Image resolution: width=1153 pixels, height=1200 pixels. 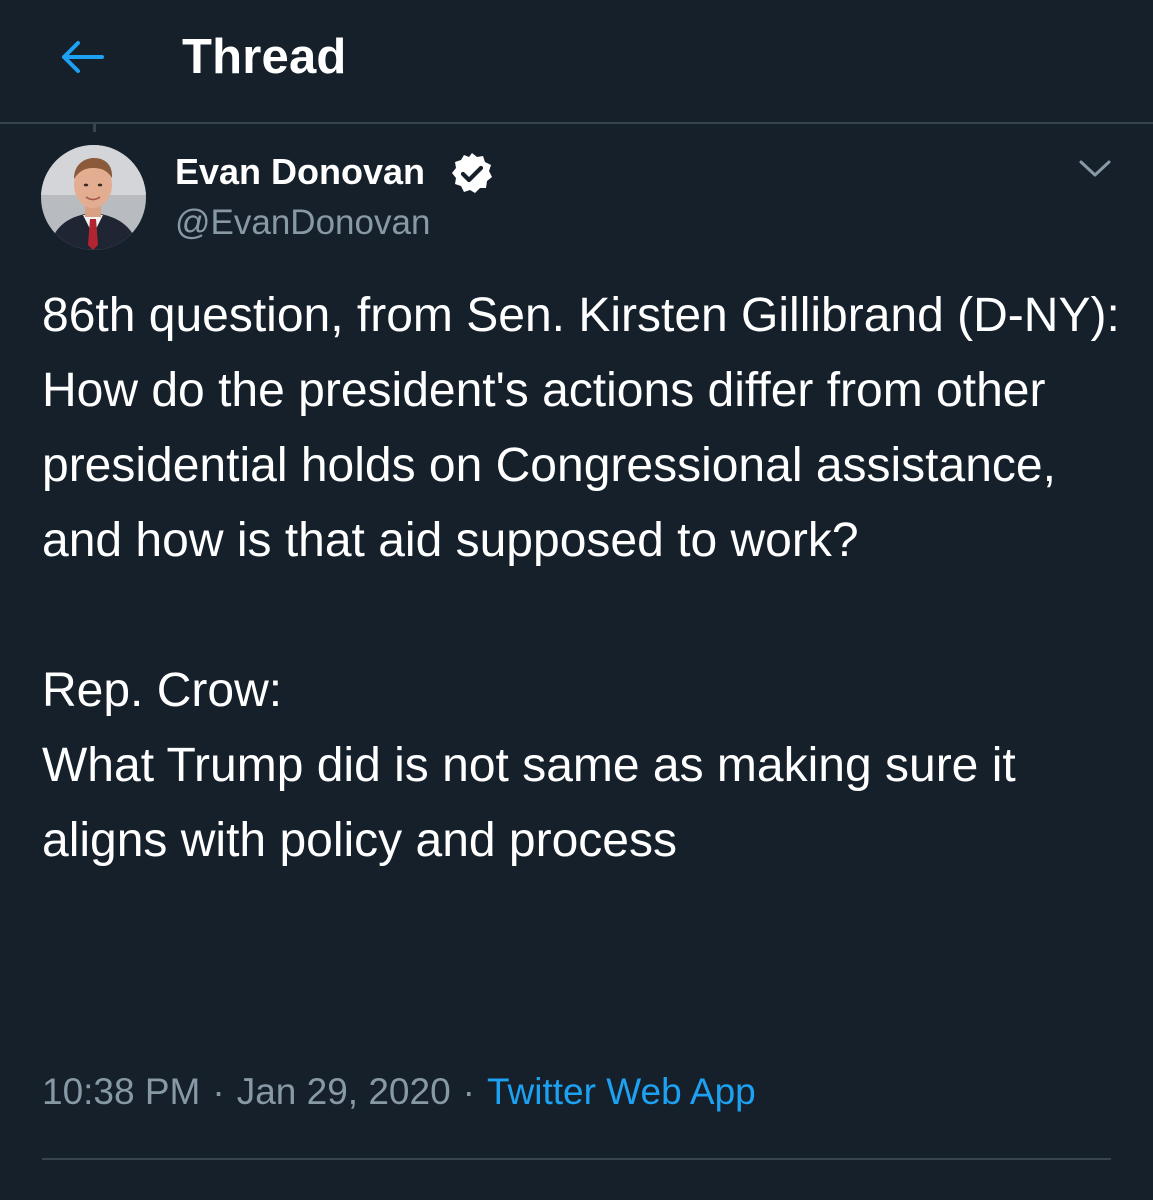 What do you see at coordinates (94, 128) in the screenshot?
I see `thread-connector-line` at bounding box center [94, 128].